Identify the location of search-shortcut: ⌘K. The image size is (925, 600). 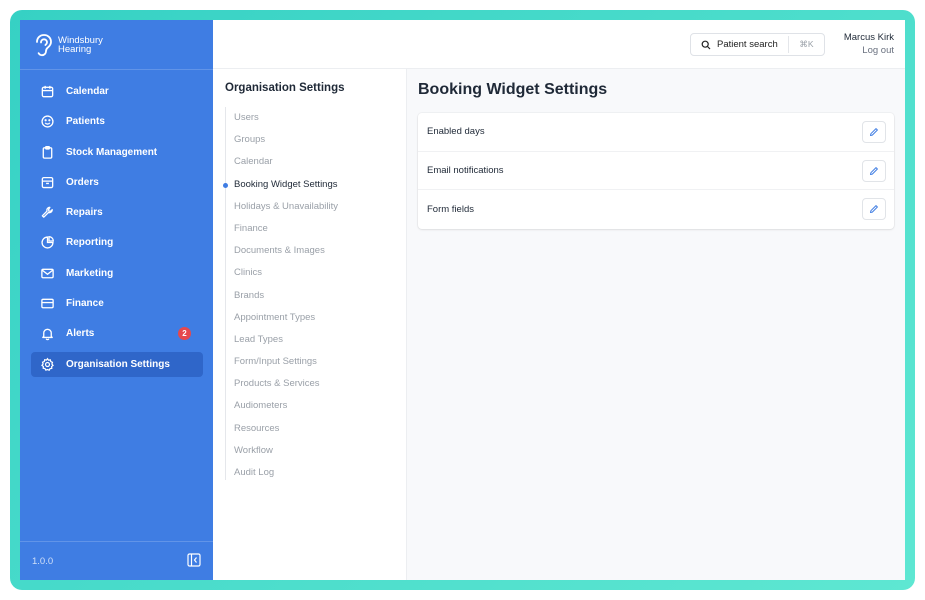
(806, 44).